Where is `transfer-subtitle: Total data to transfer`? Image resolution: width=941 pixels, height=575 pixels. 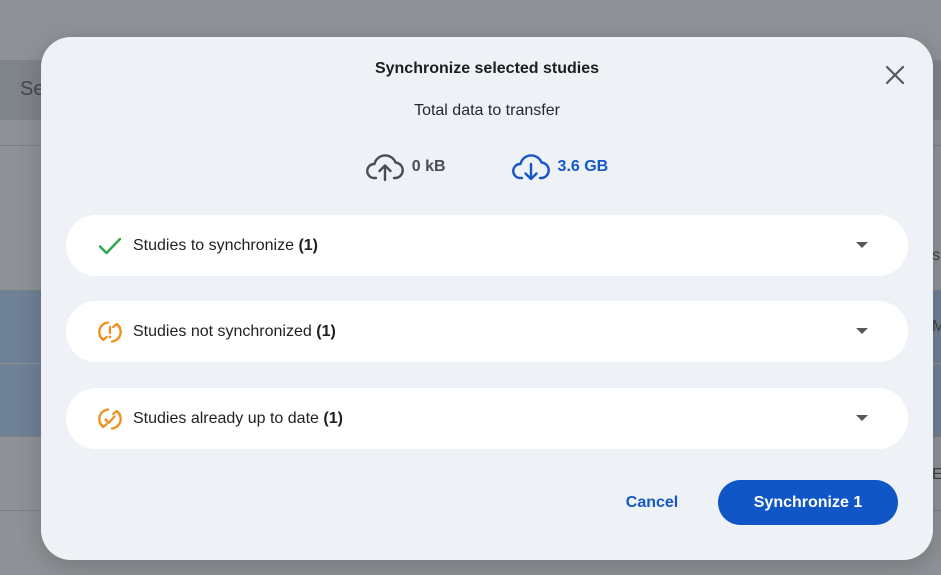
transfer-subtitle: Total data to transfer is located at coordinates (487, 110).